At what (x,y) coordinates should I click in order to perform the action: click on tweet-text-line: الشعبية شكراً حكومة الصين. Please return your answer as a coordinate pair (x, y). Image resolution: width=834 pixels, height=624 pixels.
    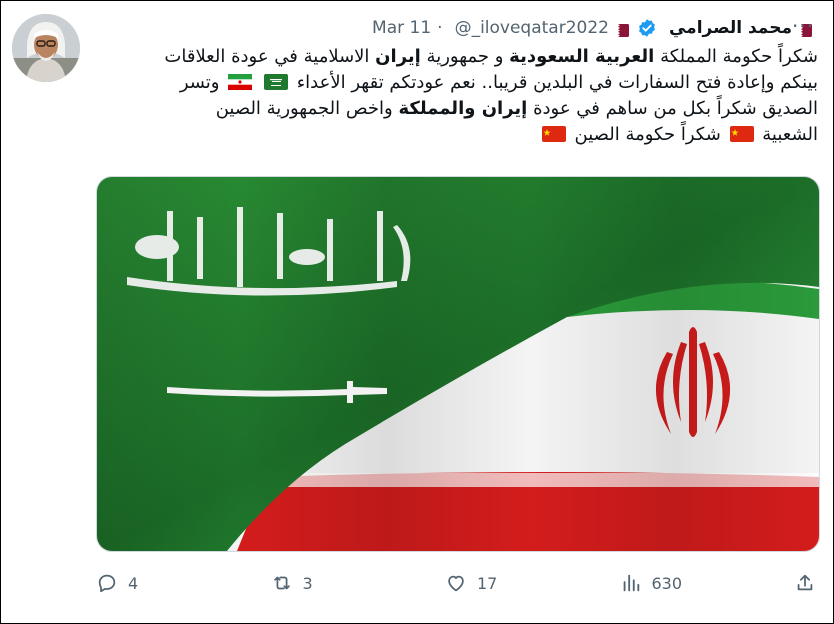
    Looking at the image, I should click on (457, 135).